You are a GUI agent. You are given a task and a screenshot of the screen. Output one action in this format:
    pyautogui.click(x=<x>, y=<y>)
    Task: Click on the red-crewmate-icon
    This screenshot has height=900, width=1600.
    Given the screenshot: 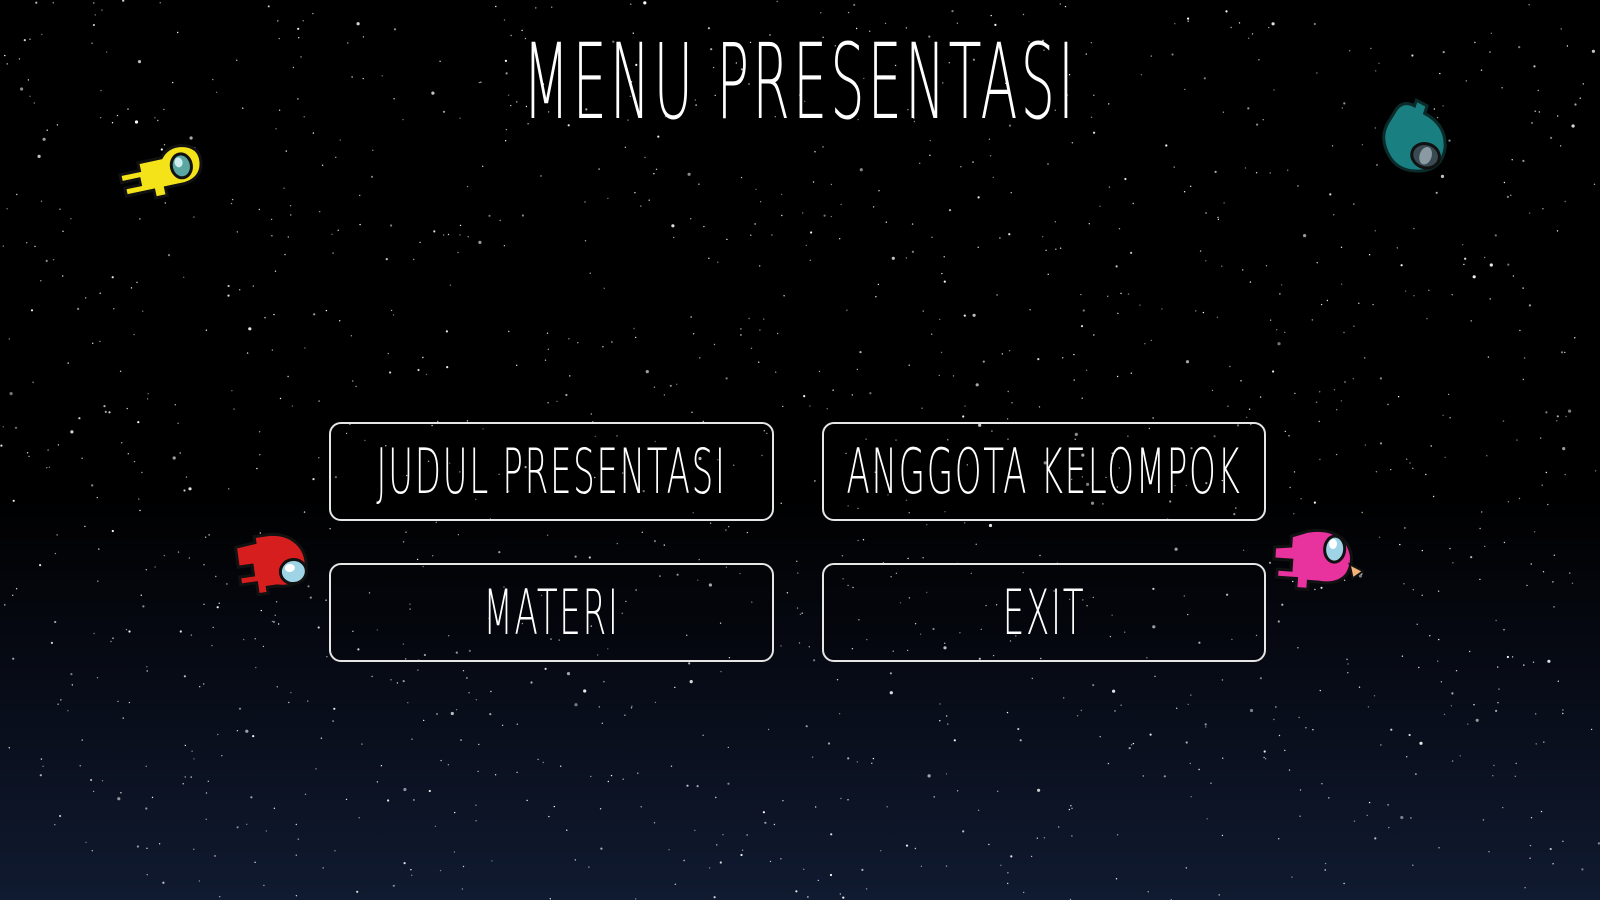 What is the action you would take?
    pyautogui.click(x=271, y=564)
    